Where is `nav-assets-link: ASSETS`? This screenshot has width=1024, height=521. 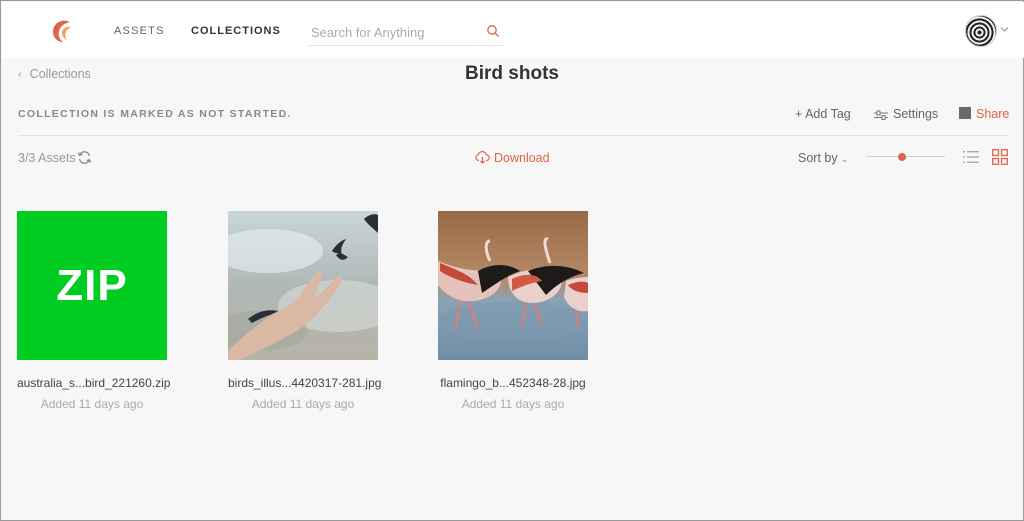 nav-assets-link: ASSETS is located at coordinates (139, 31).